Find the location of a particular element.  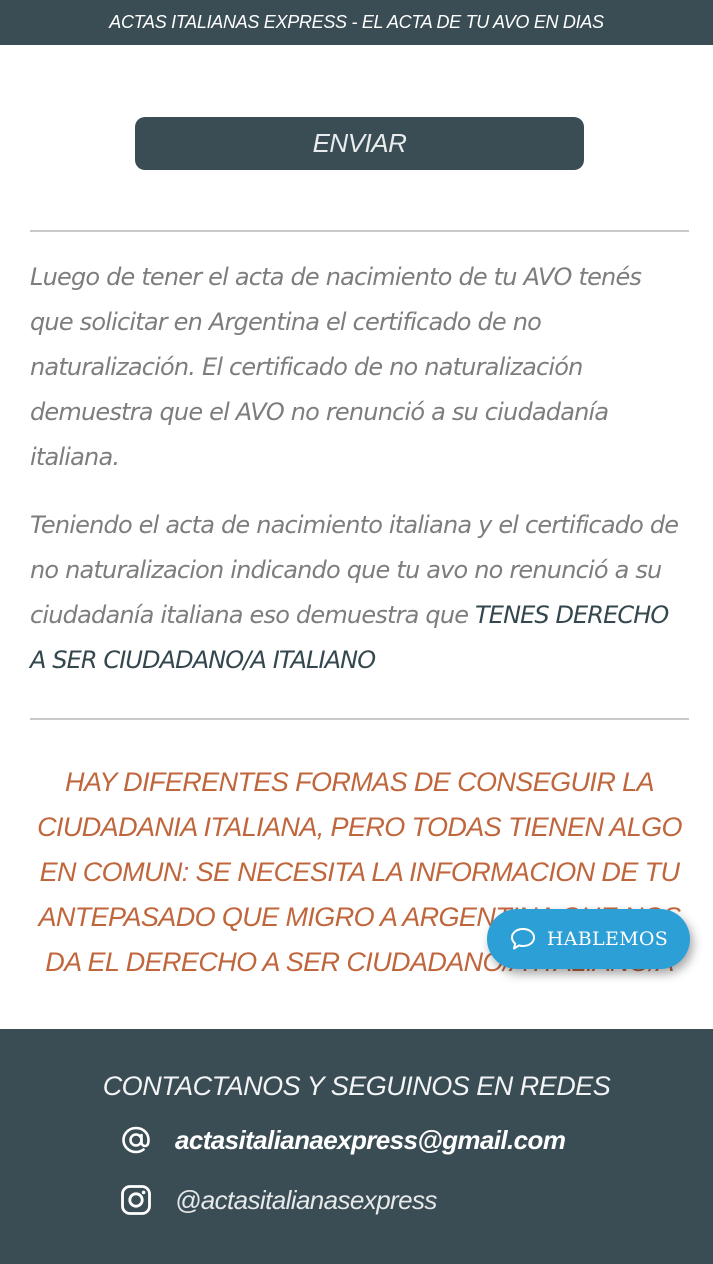

send-button: ENVIAR is located at coordinates (359, 143).